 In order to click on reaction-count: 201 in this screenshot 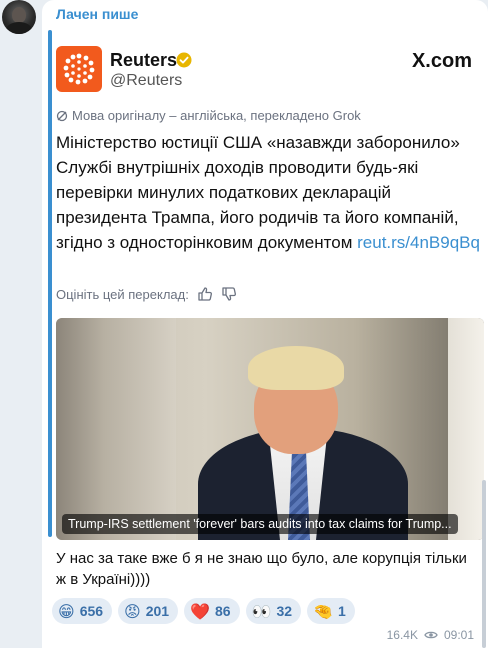, I will do `click(157, 611)`.